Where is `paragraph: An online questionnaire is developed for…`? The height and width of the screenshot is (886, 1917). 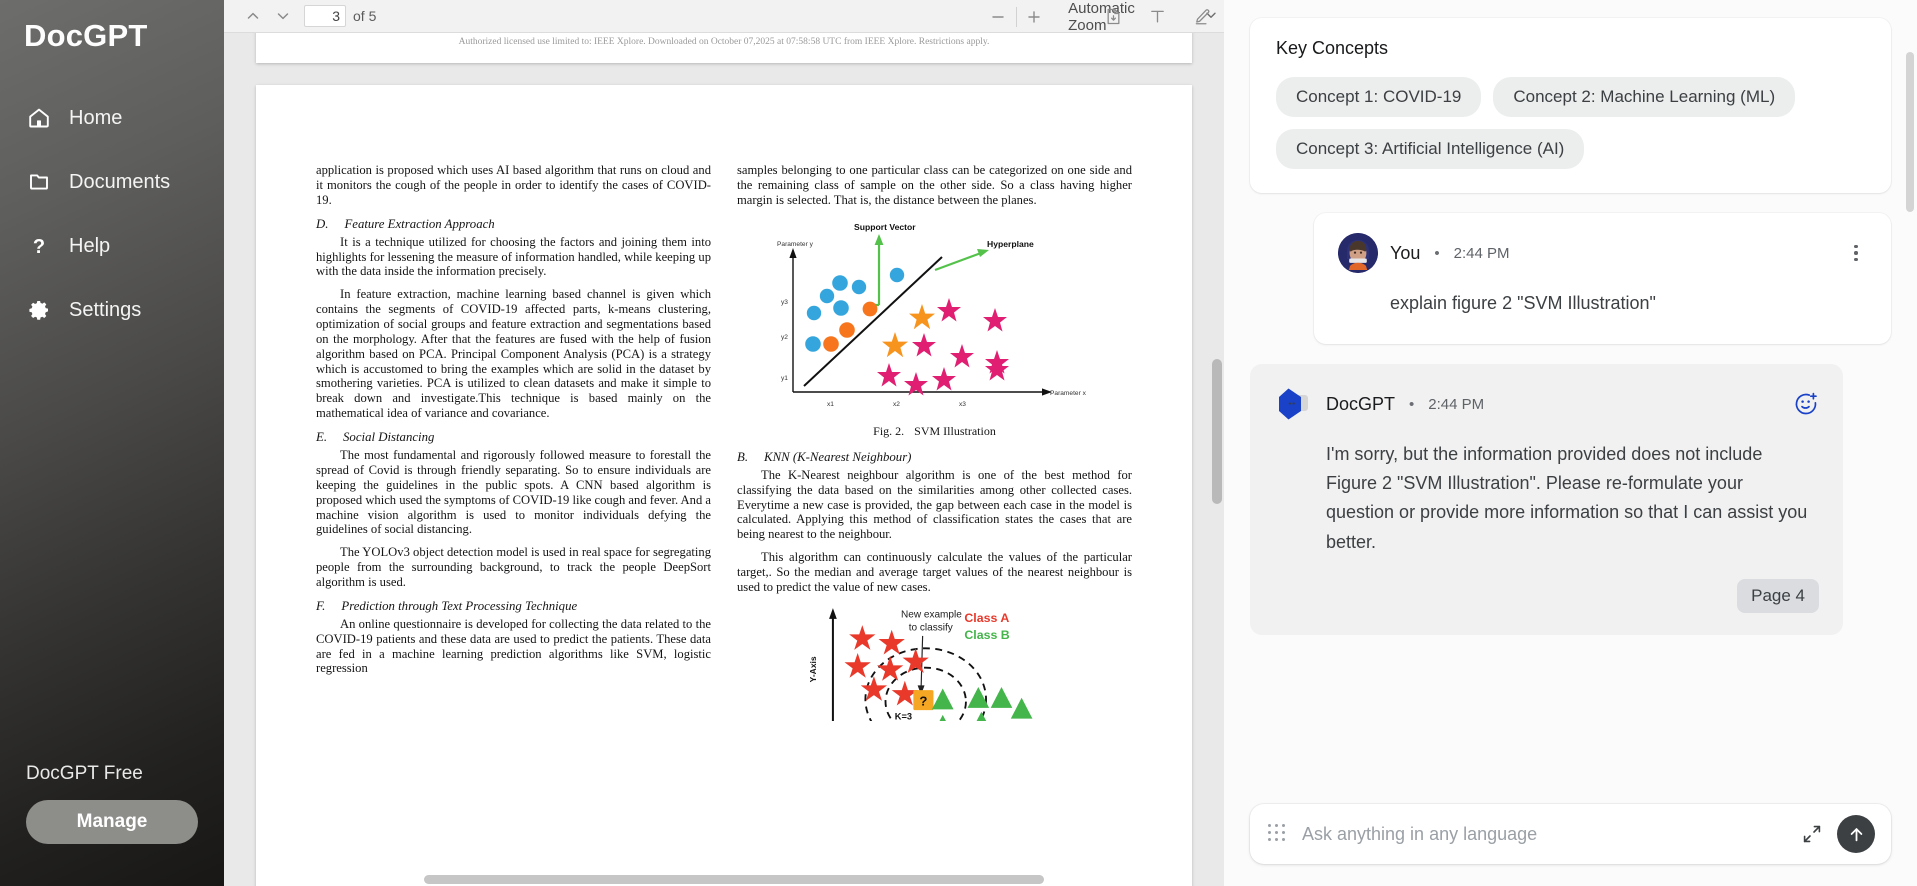 paragraph: An online questionnaire is developed for… is located at coordinates (513, 646).